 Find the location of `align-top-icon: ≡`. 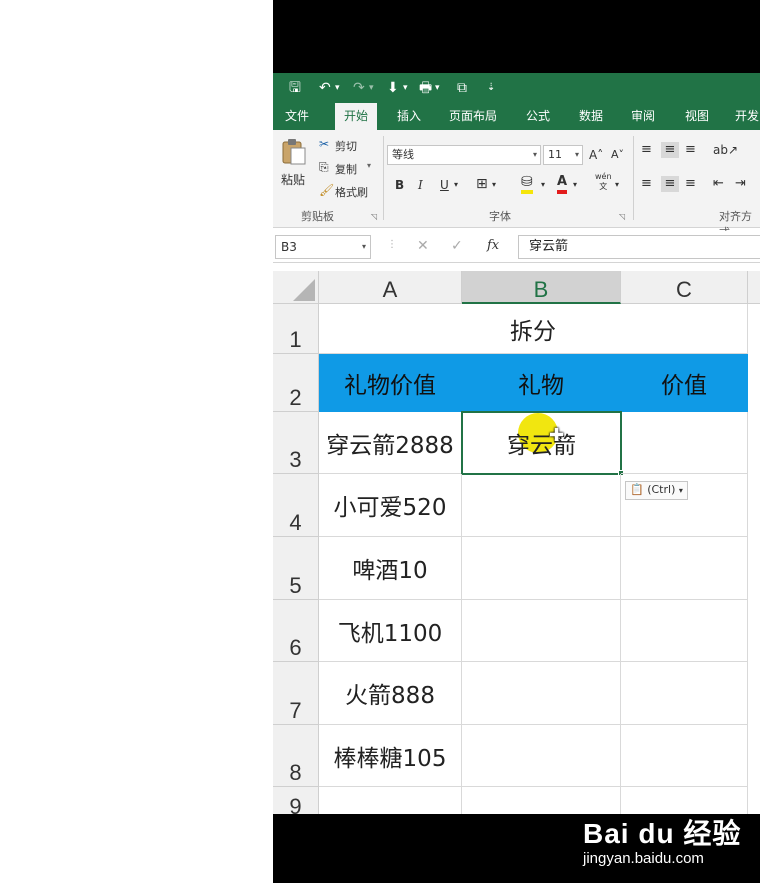

align-top-icon: ≡ is located at coordinates (646, 150).